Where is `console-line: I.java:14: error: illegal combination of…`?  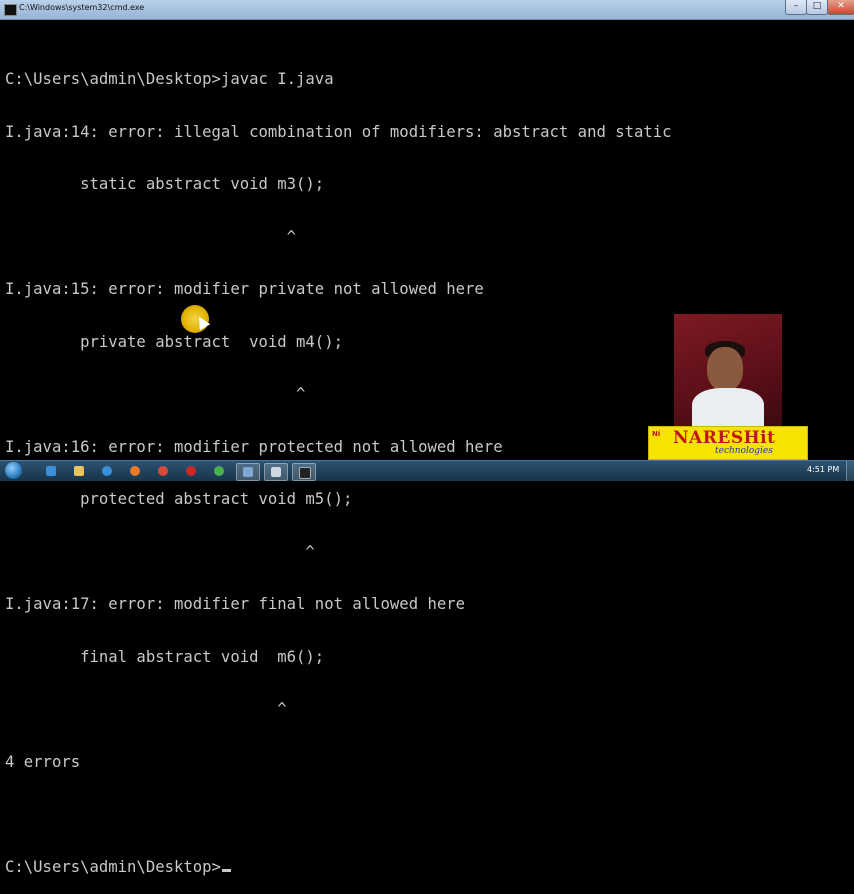 console-line: I.java:14: error: illegal combination of… is located at coordinates (338, 131).